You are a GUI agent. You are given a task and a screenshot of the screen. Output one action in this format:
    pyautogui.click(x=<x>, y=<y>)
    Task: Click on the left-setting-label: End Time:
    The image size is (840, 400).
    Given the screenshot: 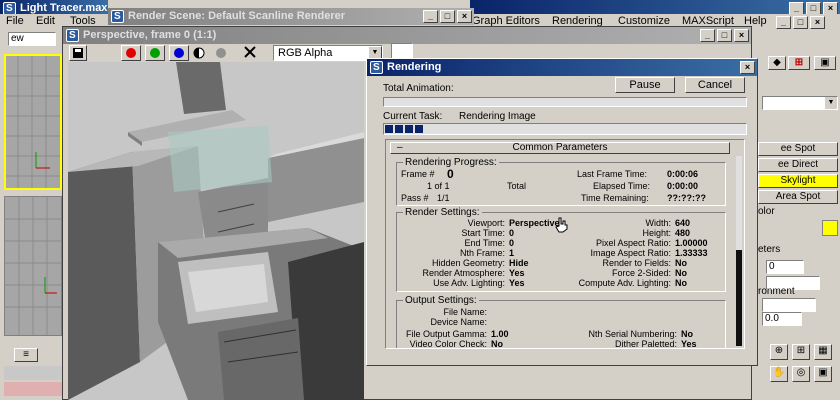 What is the action you would take?
    pyautogui.click(x=484, y=243)
    